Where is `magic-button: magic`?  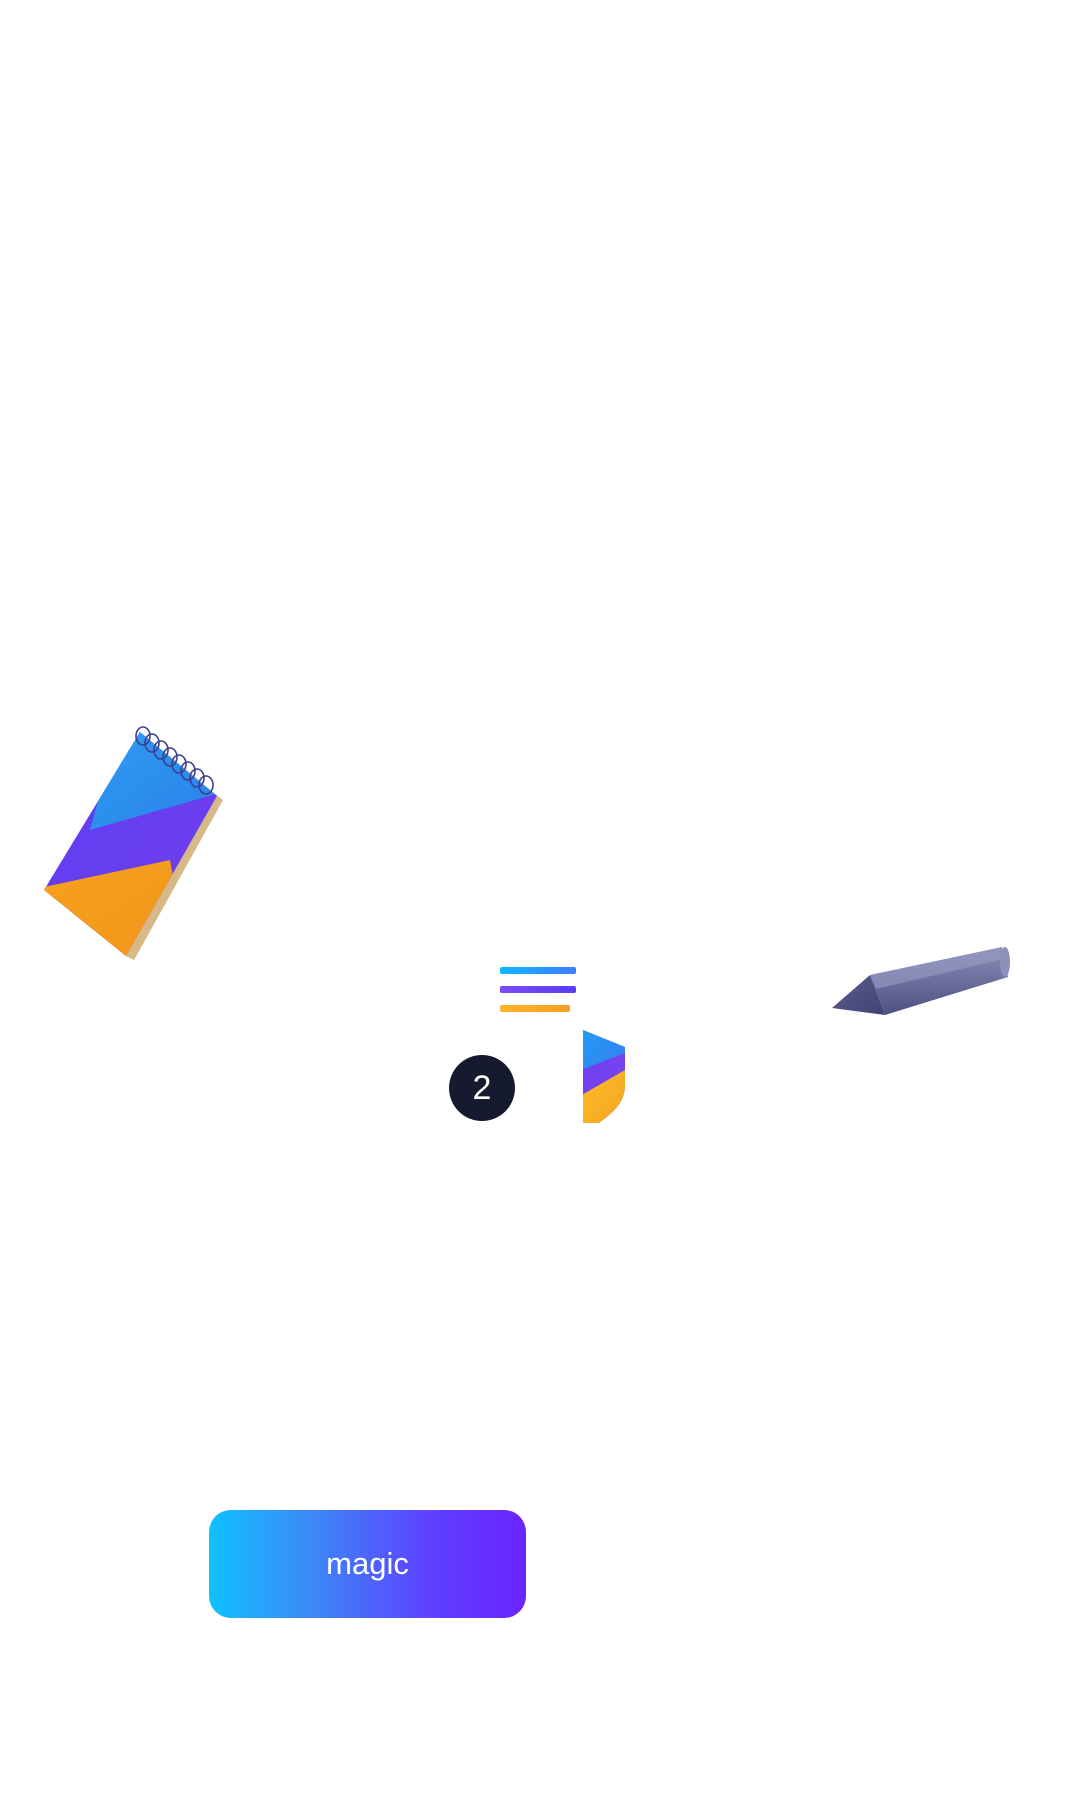
magic-button: magic is located at coordinates (367, 1564).